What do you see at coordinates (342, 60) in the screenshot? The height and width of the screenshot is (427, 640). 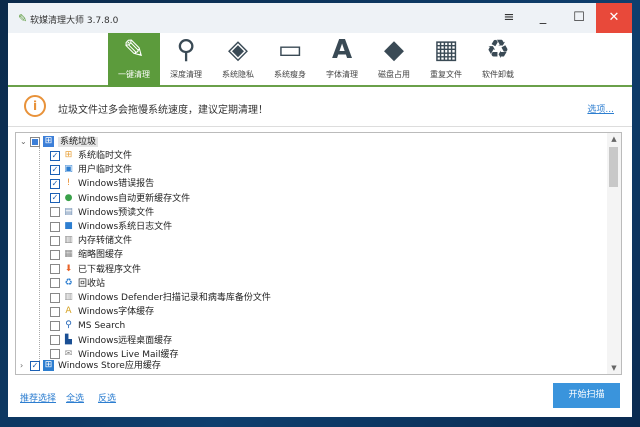 I see `tab-font: A 字体清理` at bounding box center [342, 60].